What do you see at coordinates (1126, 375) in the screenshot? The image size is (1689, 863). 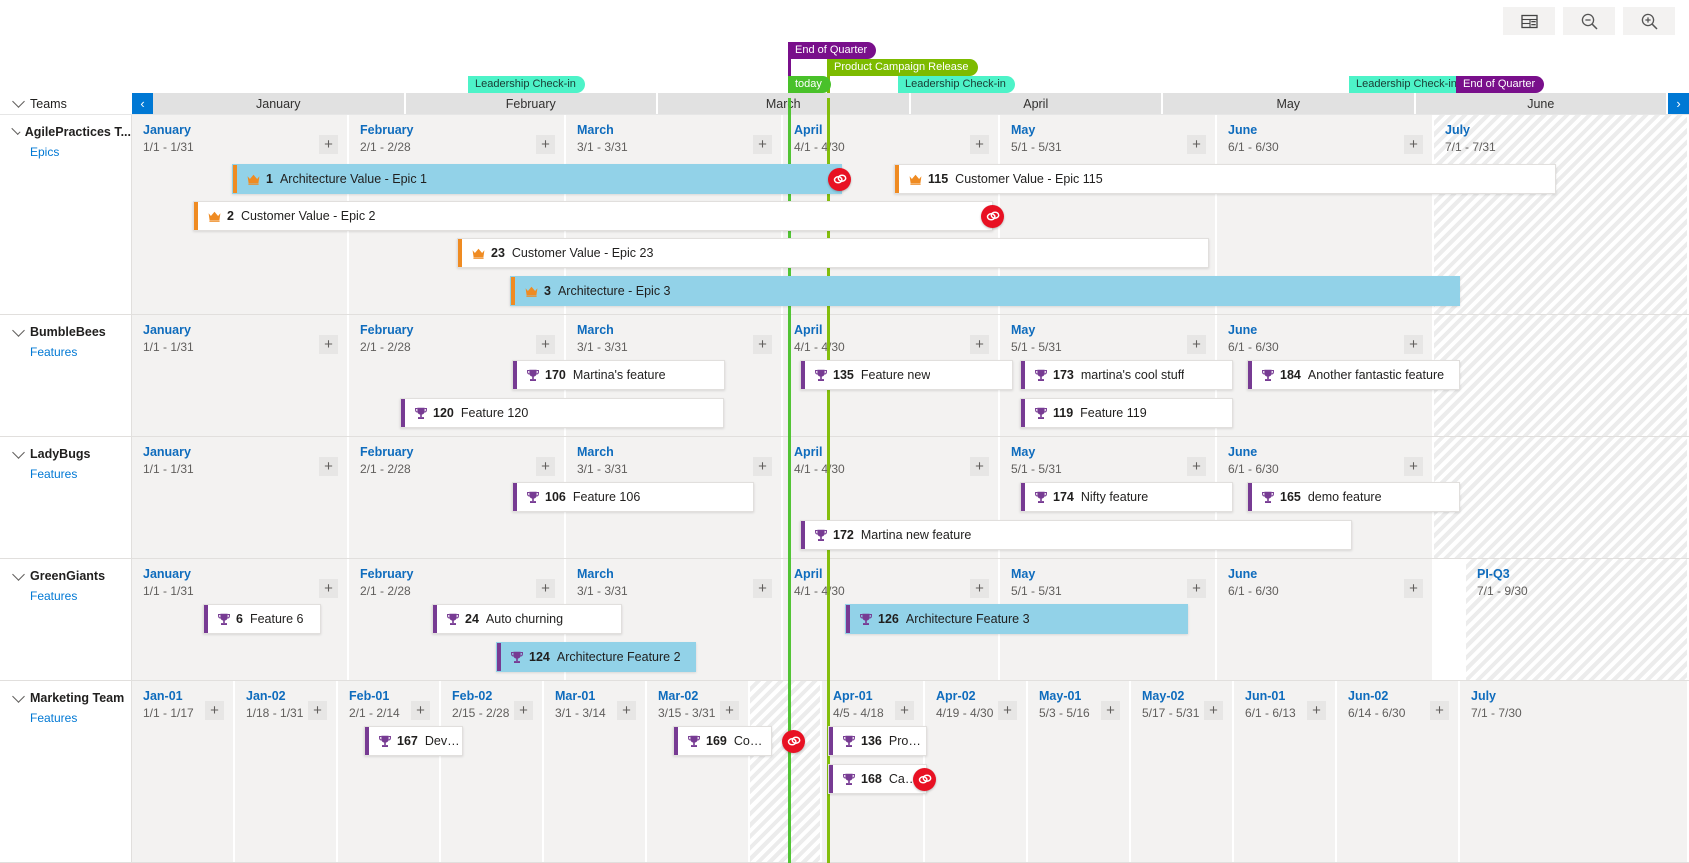 I see `feature-card: 173 martina's cool stuff` at bounding box center [1126, 375].